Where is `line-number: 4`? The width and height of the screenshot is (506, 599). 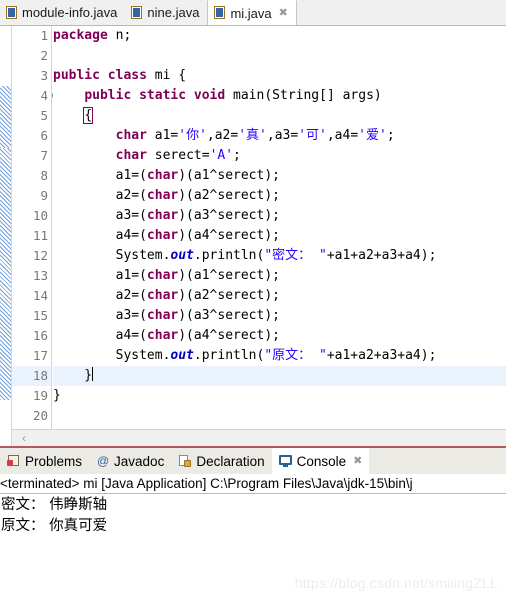 line-number: 4 is located at coordinates (36, 96).